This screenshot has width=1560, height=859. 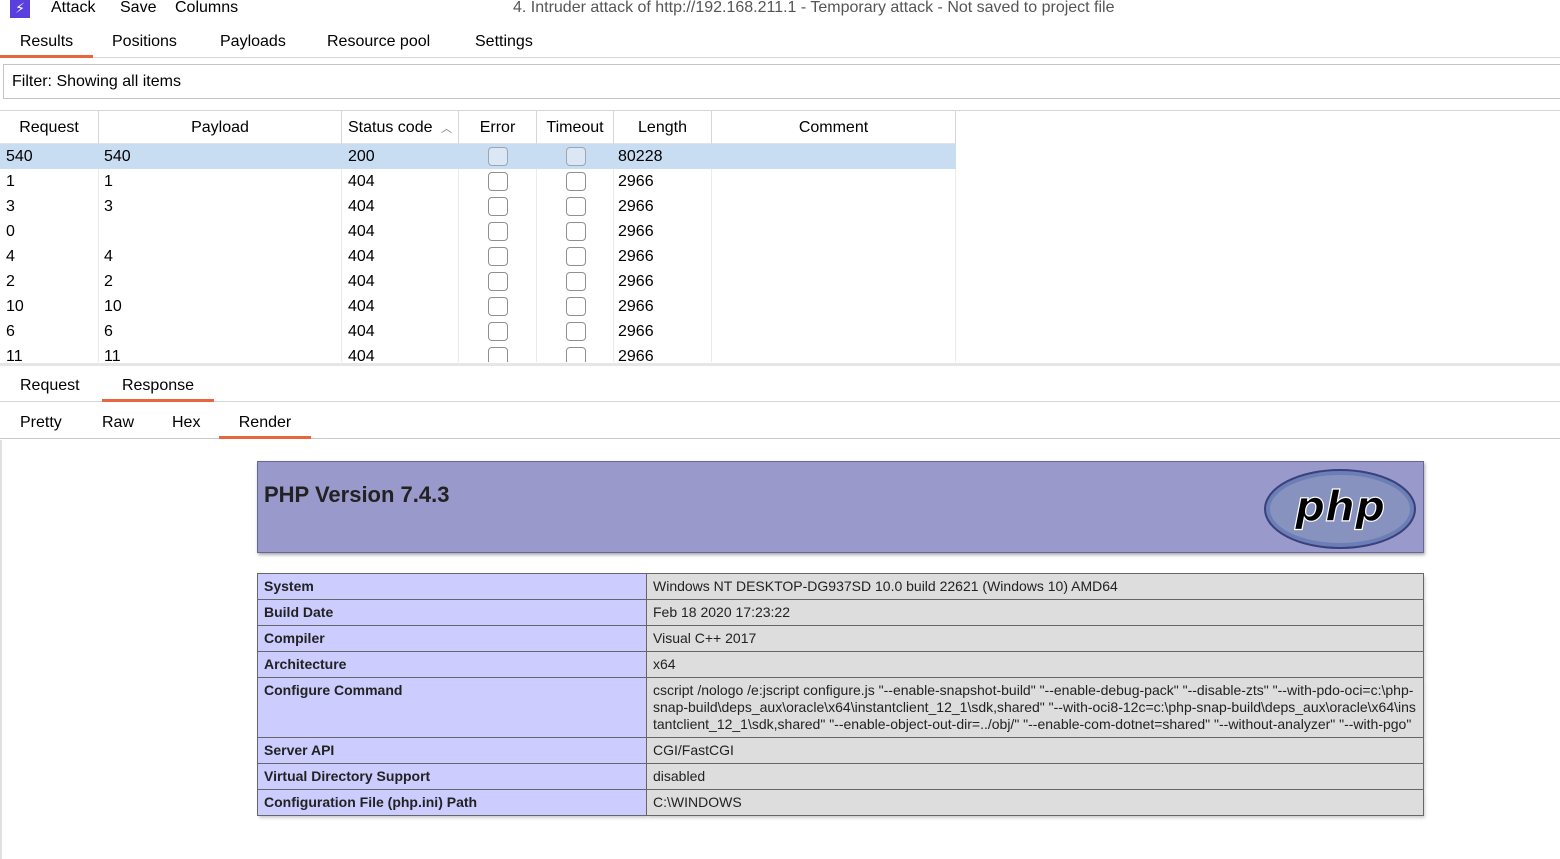 What do you see at coordinates (840, 750) in the screenshot?
I see `phpinfo-row: Server API CGI/FastCGI` at bounding box center [840, 750].